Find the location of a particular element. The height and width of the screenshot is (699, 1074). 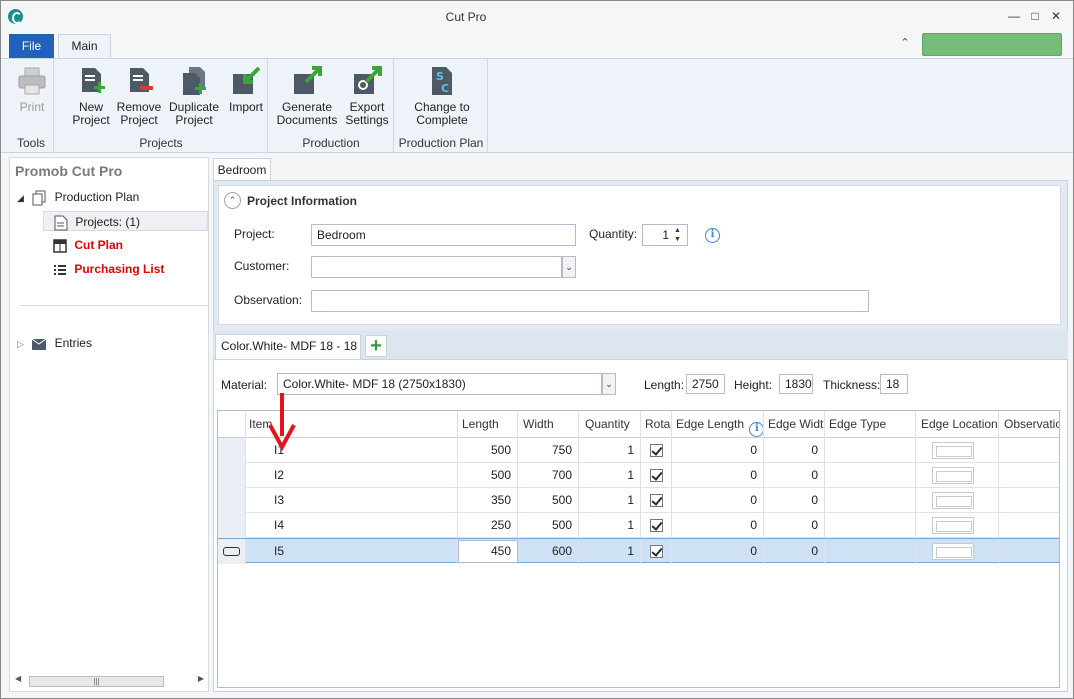

generate-documents-button: Generate Documents is located at coordinates (307, 96).